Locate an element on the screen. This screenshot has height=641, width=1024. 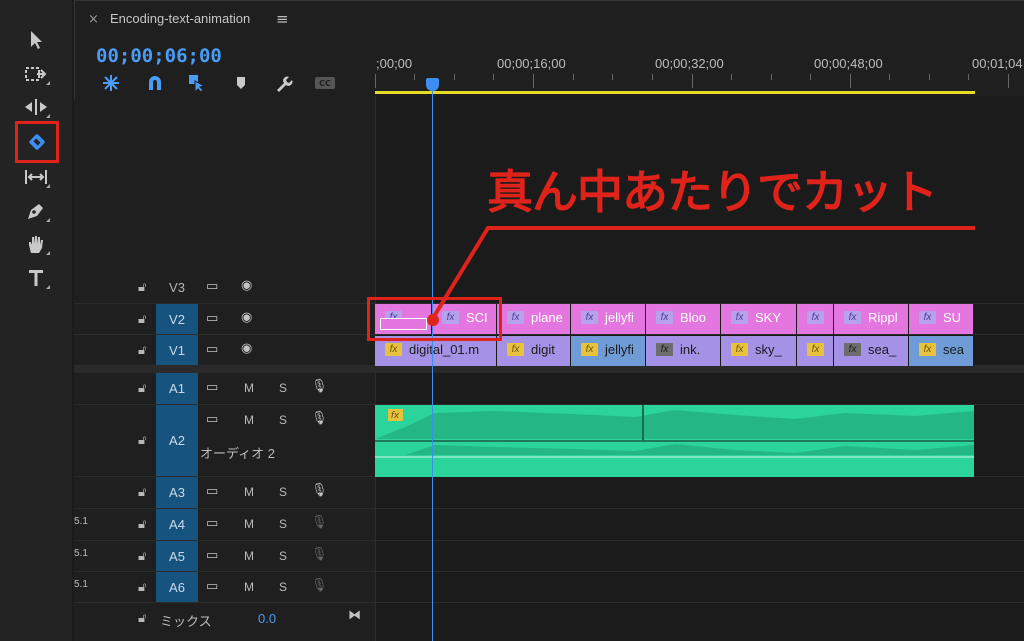
track-a3: 🔓︎ A3 ▭ M S 🎙︎ is located at coordinates (549, 493).